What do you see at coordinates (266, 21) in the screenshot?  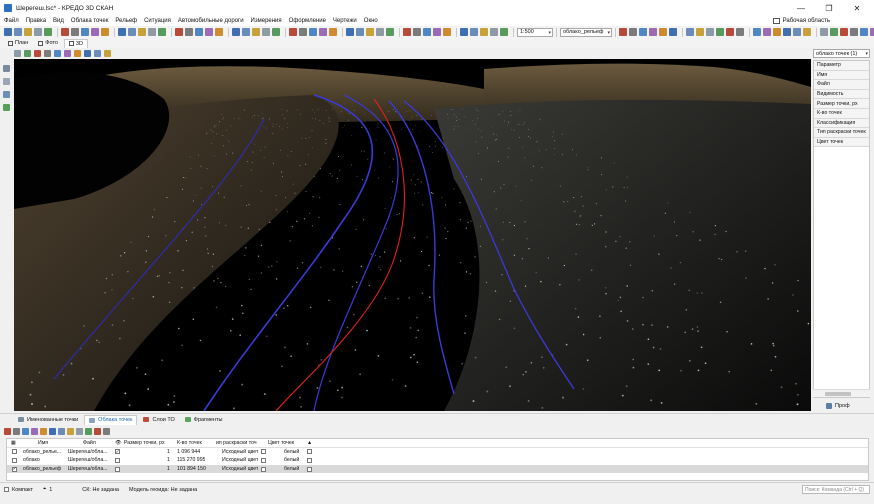 I see `menu-measurements: Измерения` at bounding box center [266, 21].